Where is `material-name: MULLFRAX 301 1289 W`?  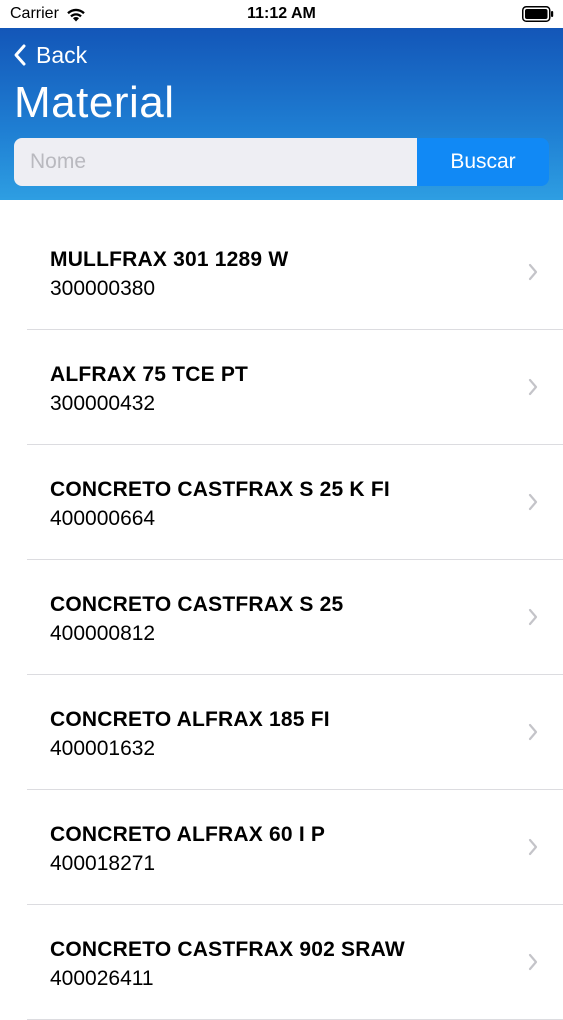
material-name: MULLFRAX 301 1289 W is located at coordinates (169, 259).